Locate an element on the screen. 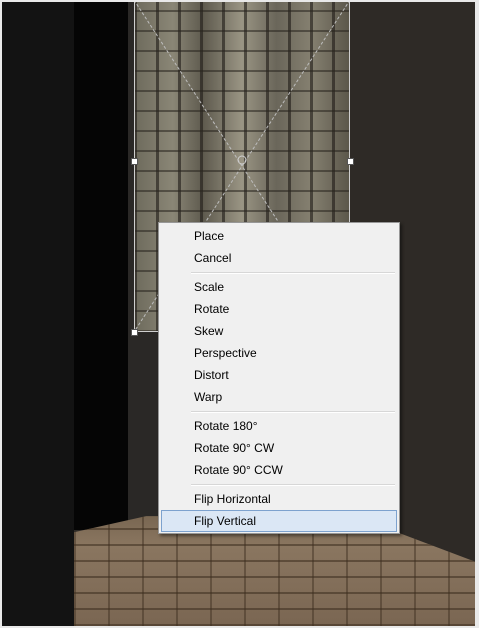  left-wall-shape is located at coordinates (38, 314).